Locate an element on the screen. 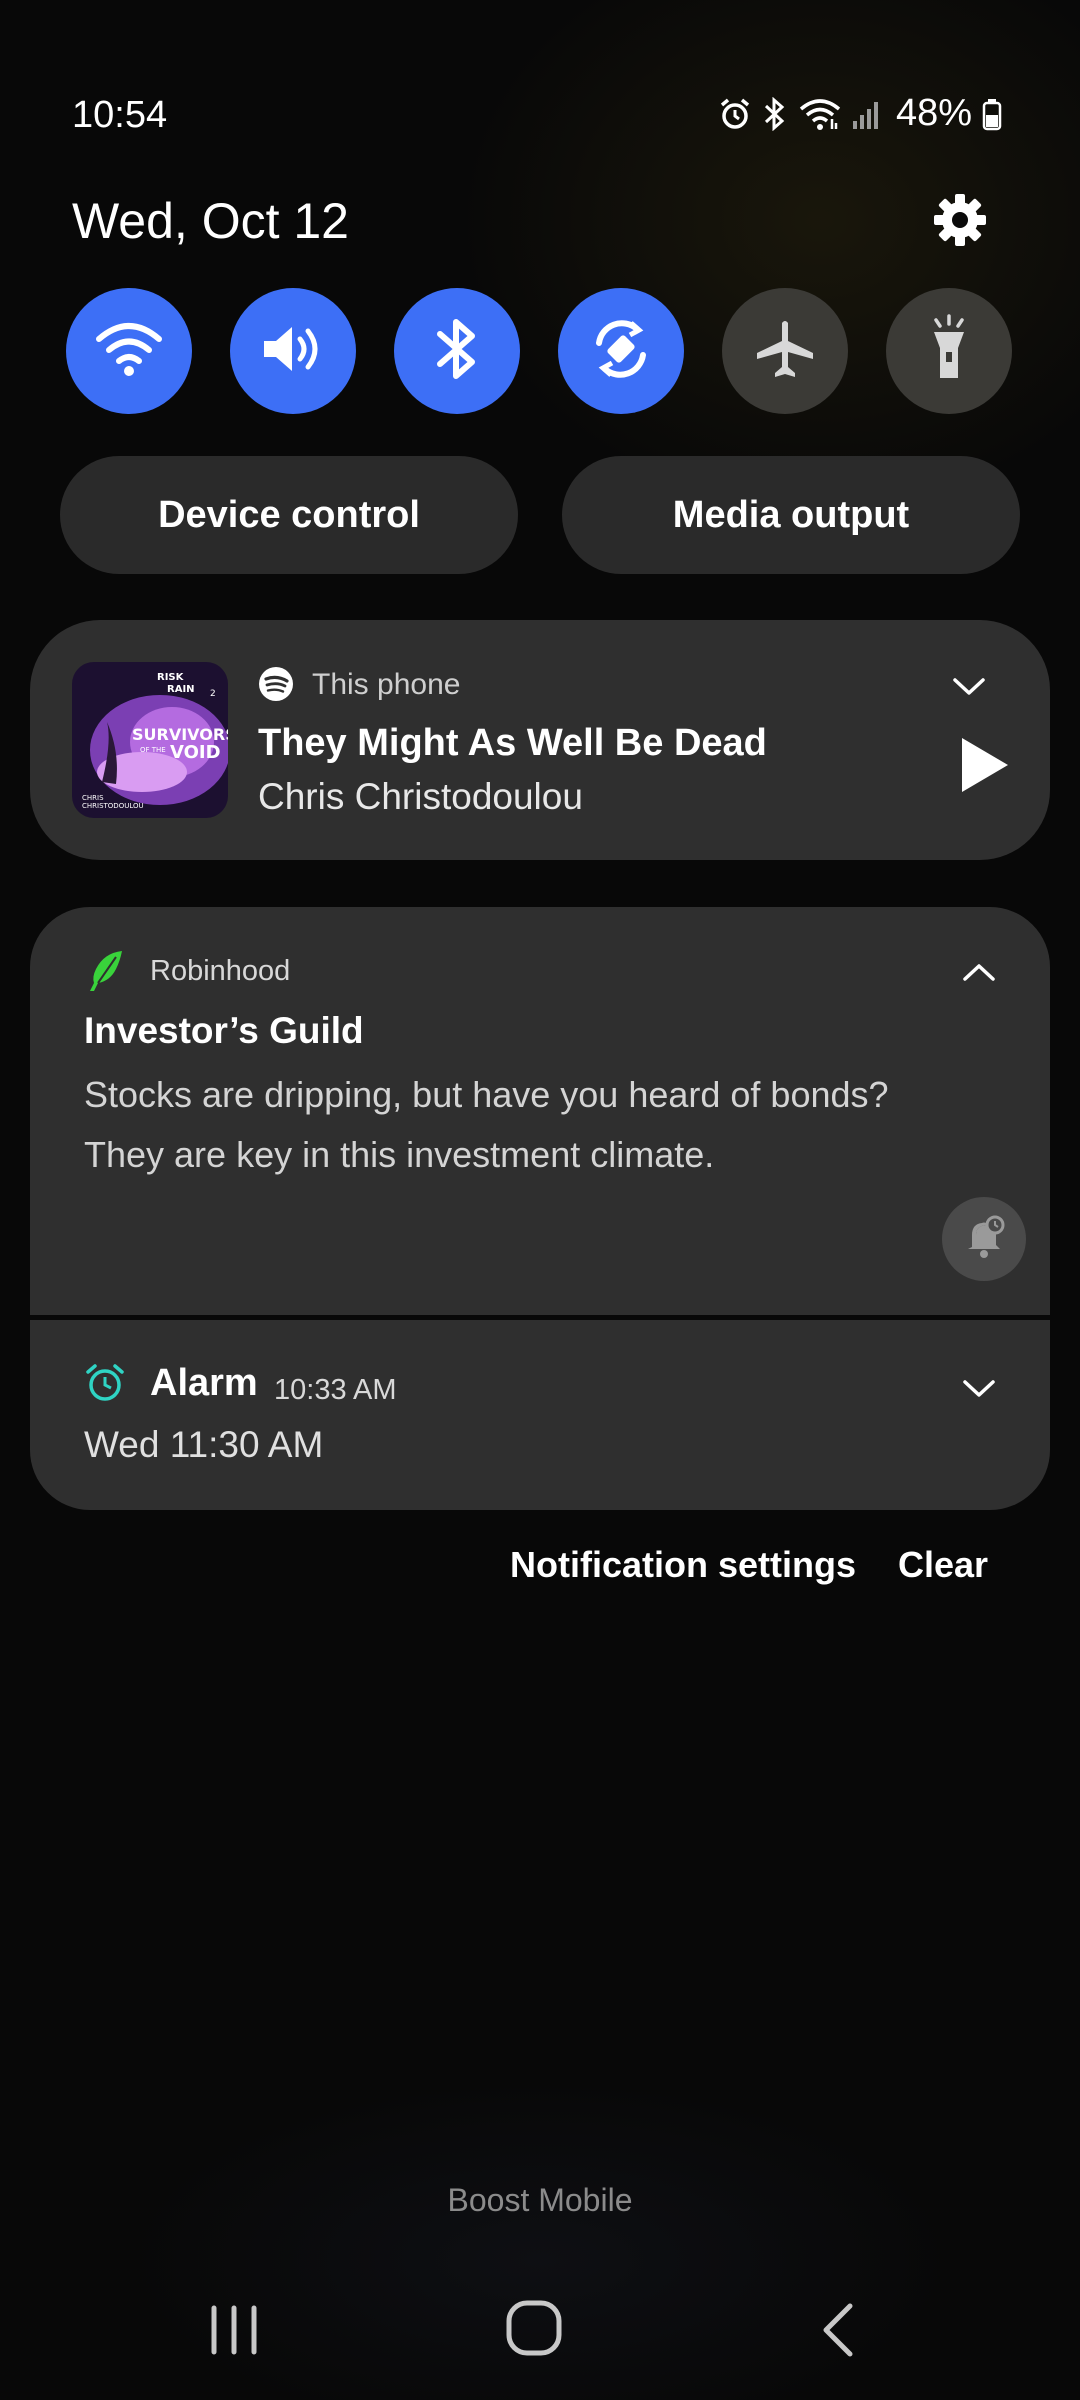 This screenshot has height=2400, width=1080. back-button is located at coordinates (838, 2332).